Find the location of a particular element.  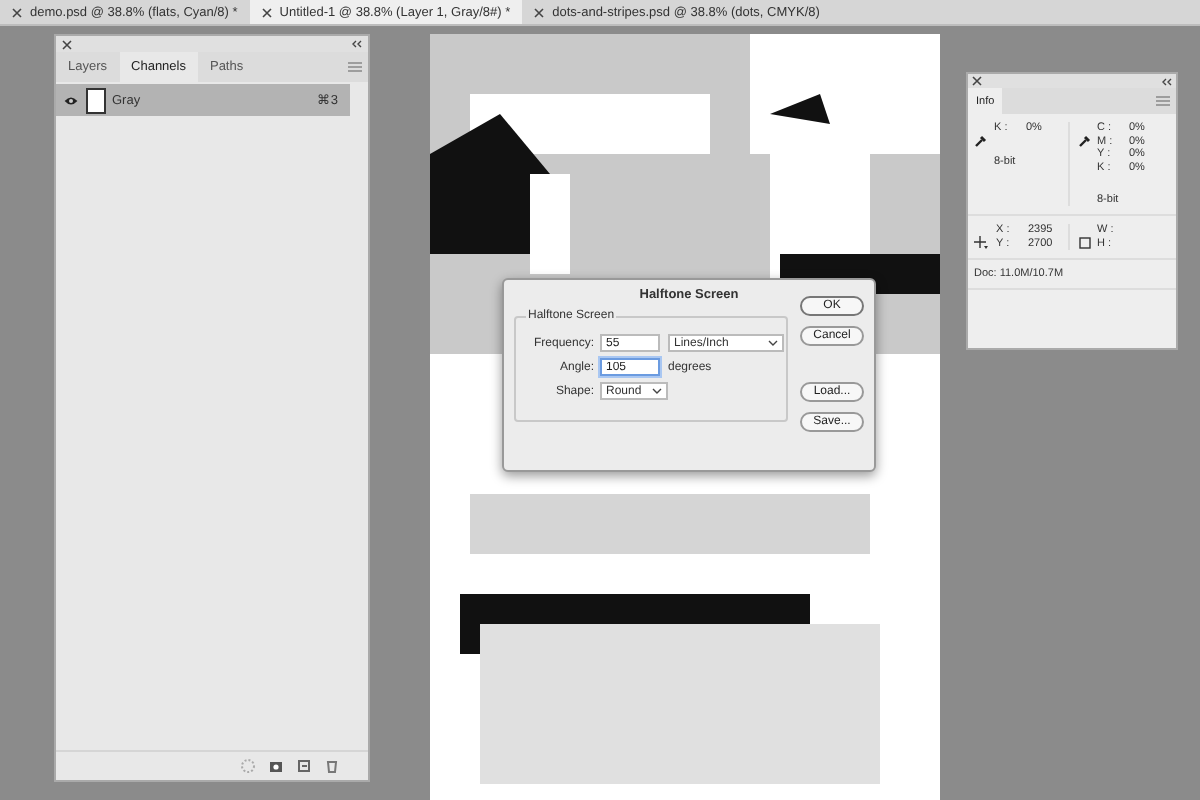

crosshair-icon is located at coordinates (982, 243).